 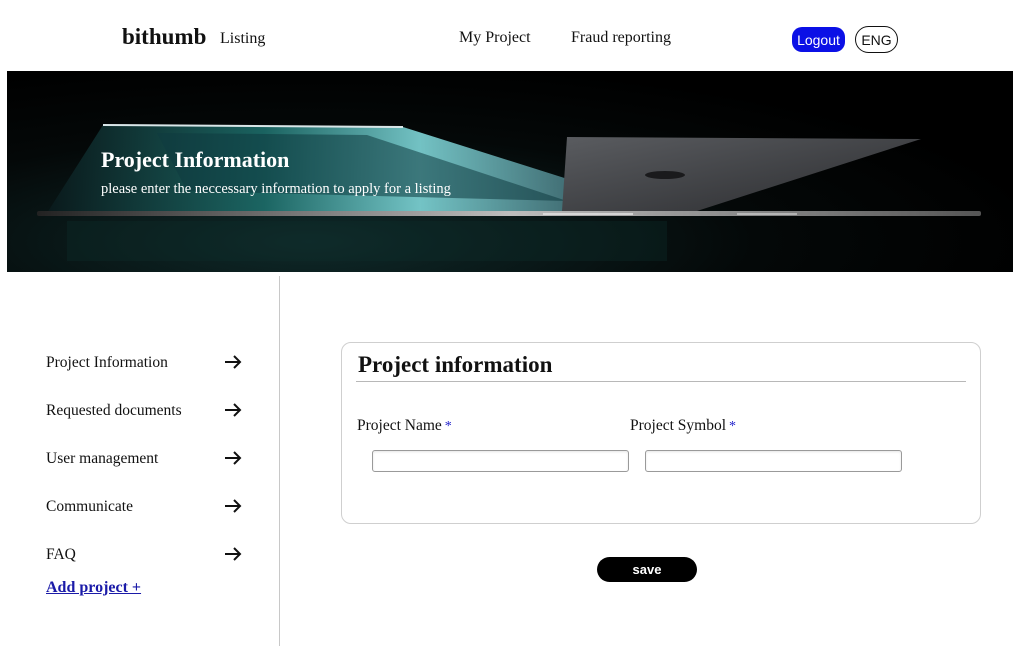 I want to click on sidebar-item-label: Communicate, so click(x=89, y=506).